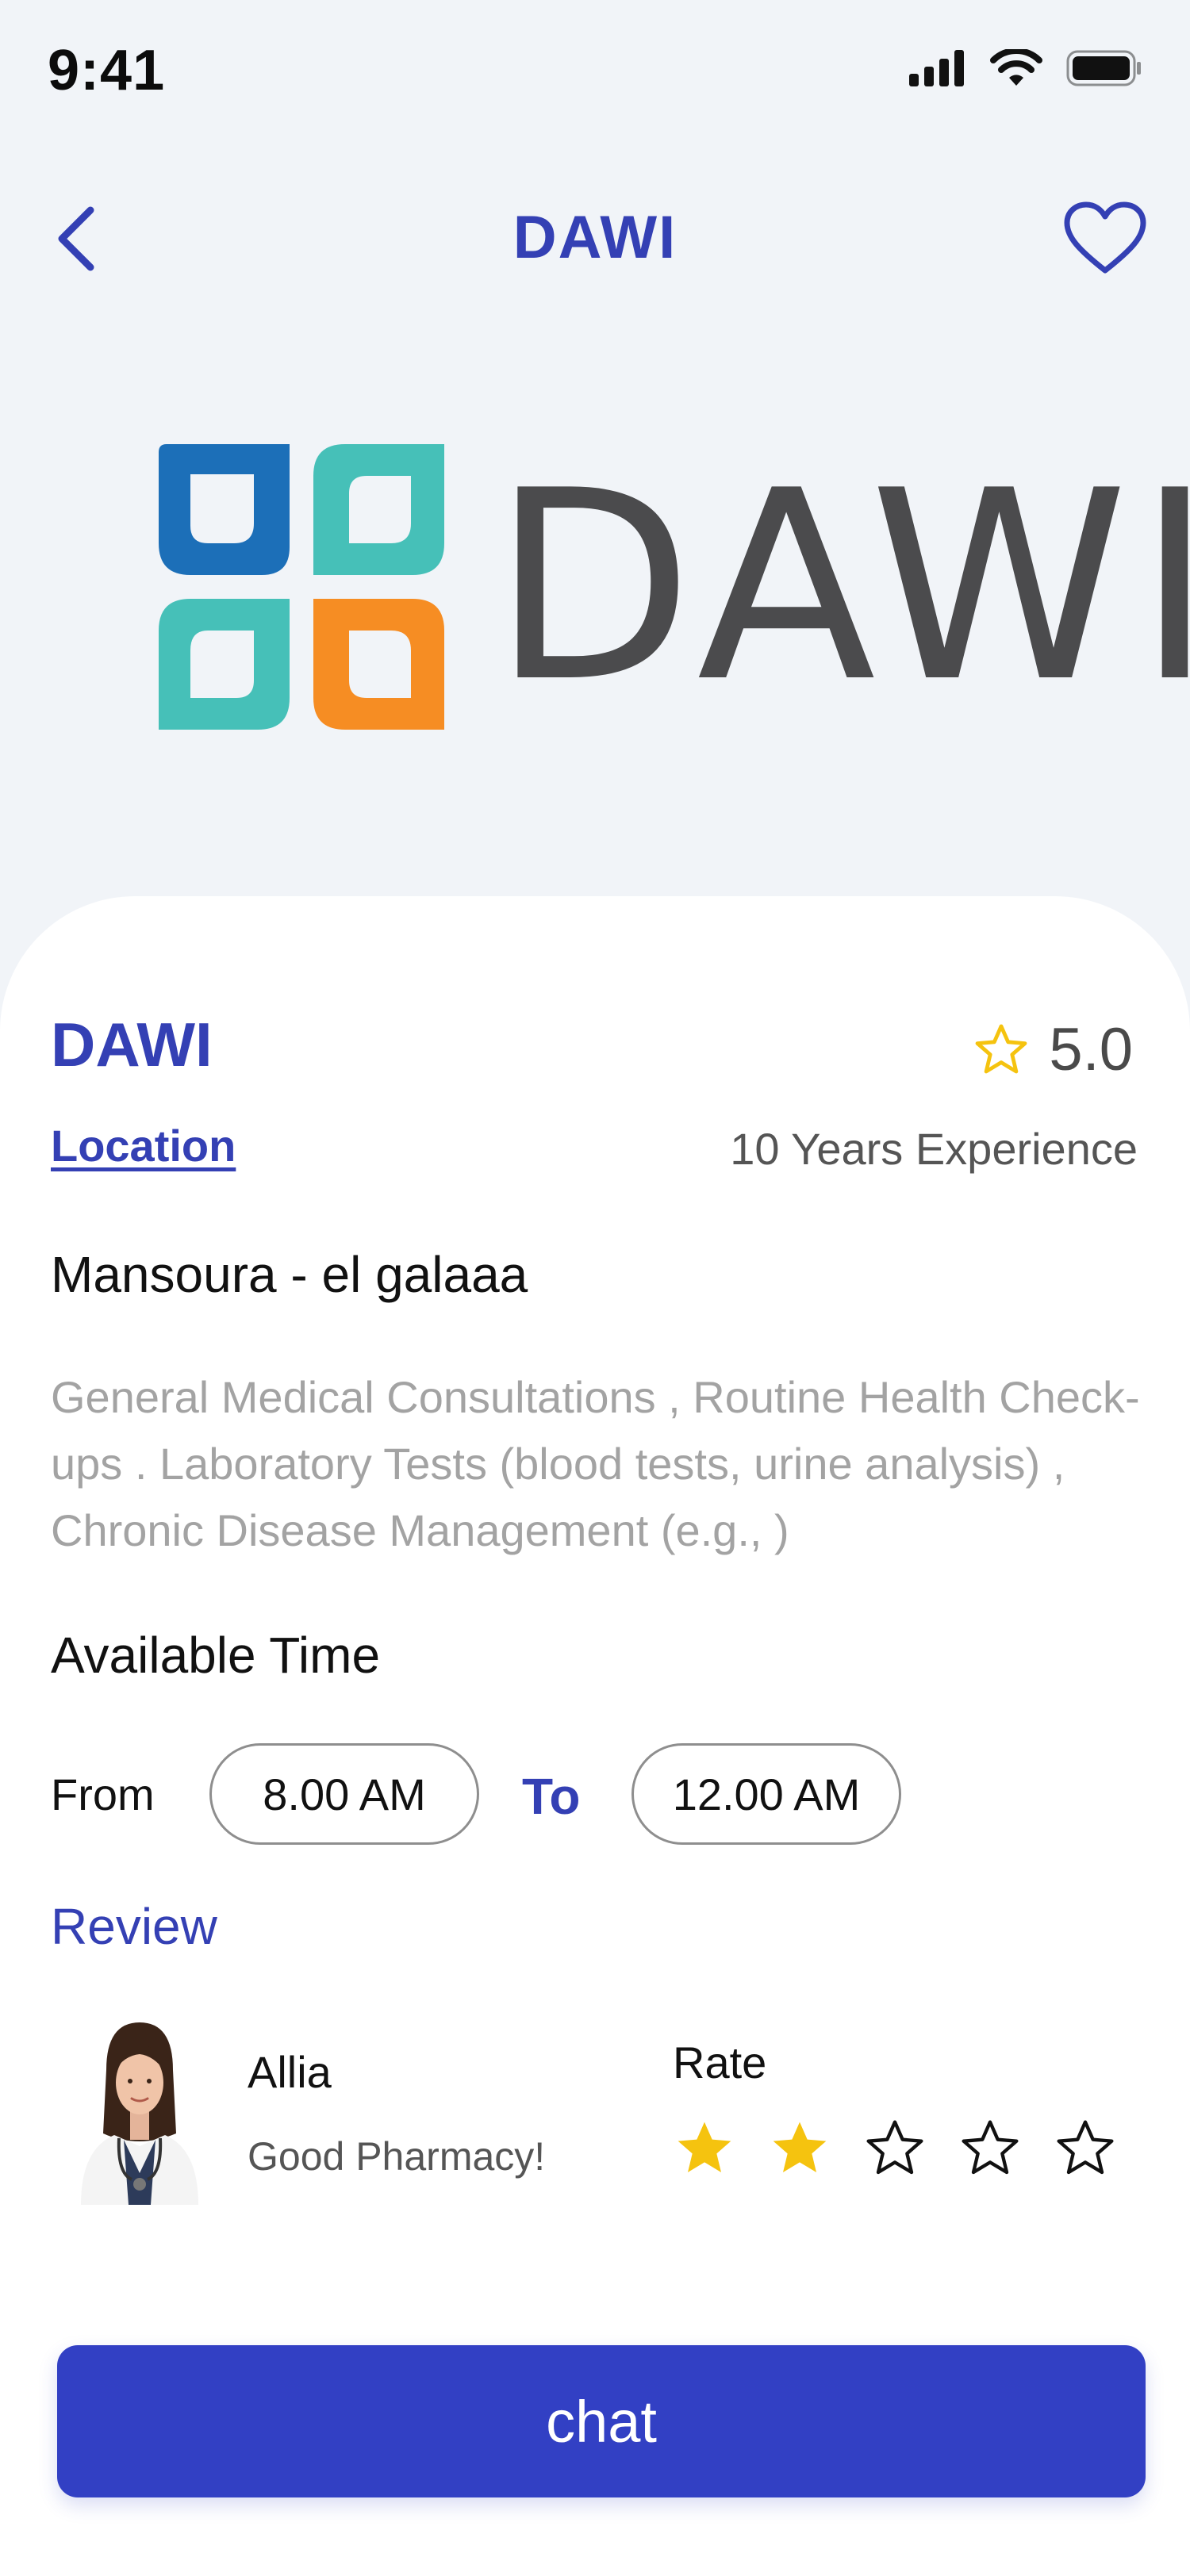 The height and width of the screenshot is (2576, 1190). What do you see at coordinates (1016, 68) in the screenshot?
I see `wifi-icon` at bounding box center [1016, 68].